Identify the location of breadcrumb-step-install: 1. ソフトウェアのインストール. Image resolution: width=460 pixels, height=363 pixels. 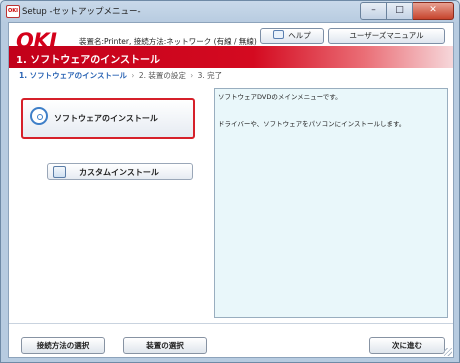
(73, 75).